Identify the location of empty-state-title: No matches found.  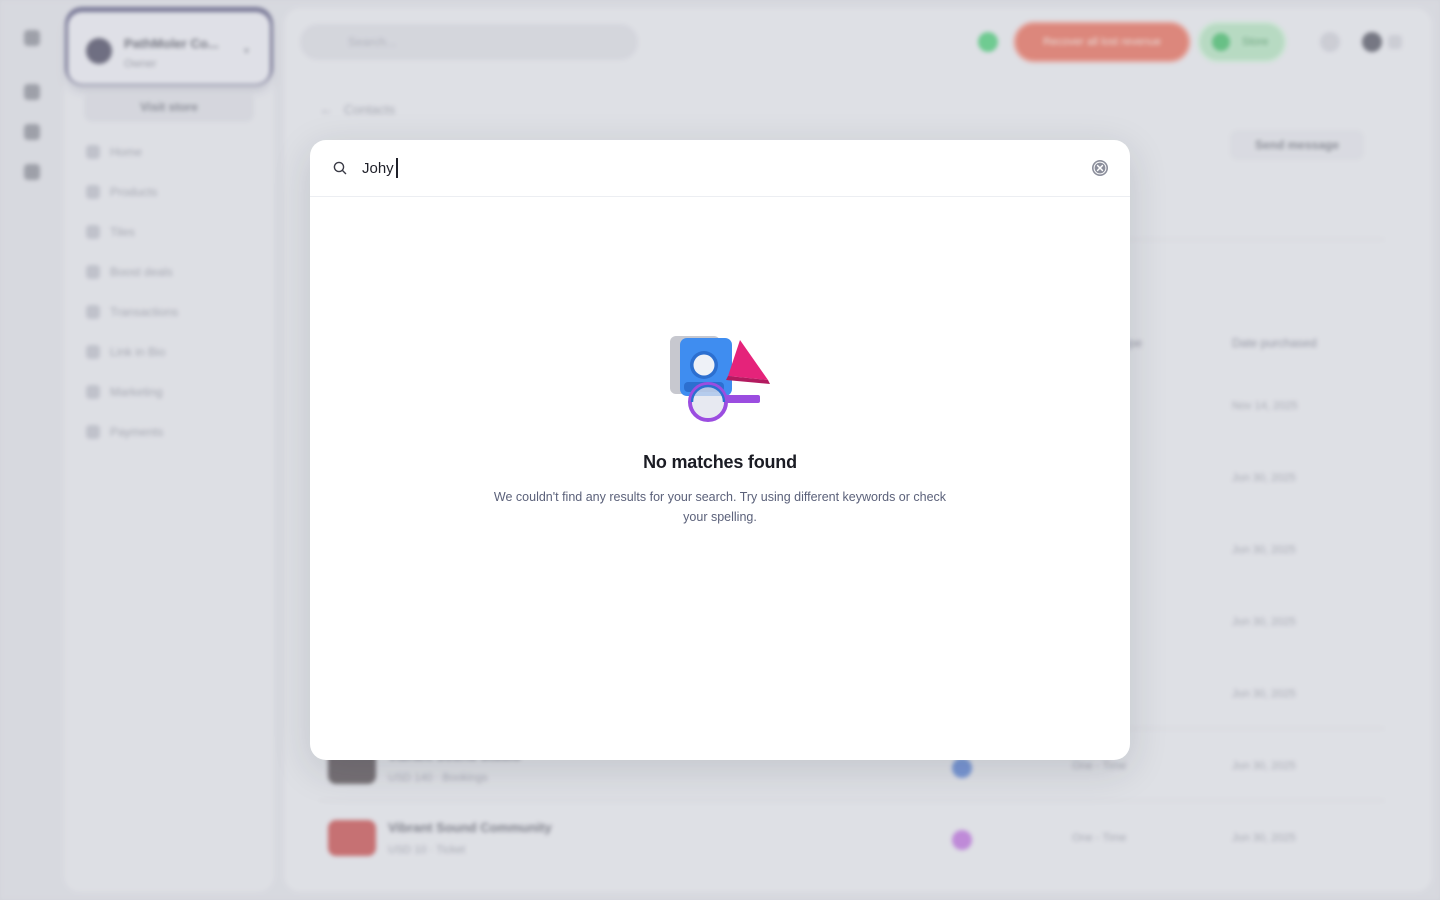
(720, 462).